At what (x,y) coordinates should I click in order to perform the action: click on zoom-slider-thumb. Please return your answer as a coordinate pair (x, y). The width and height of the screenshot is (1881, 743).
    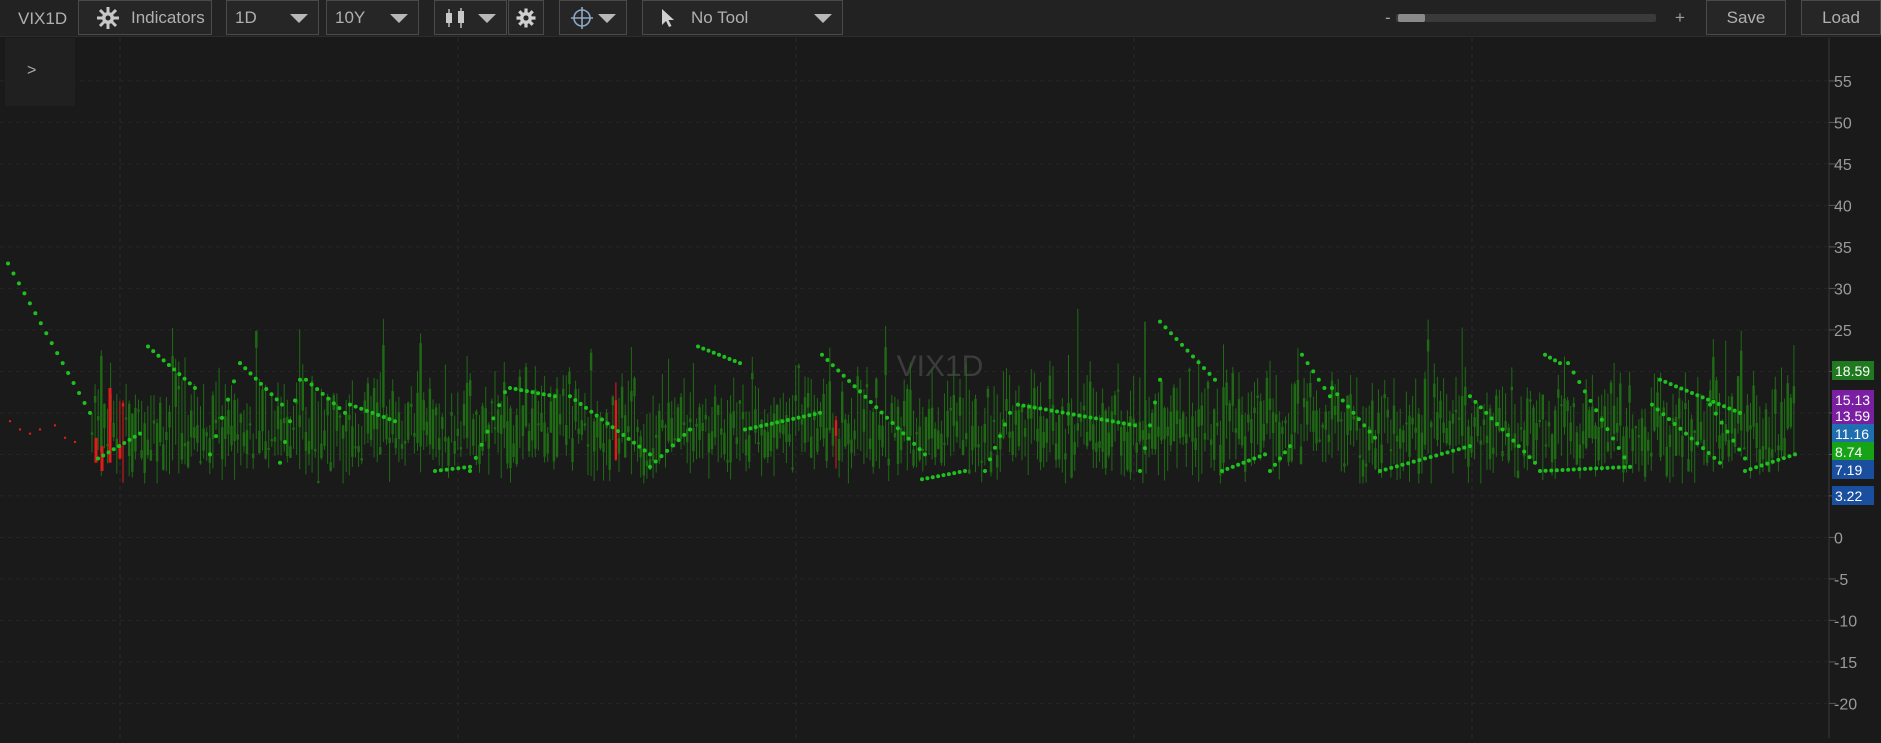
    Looking at the image, I should click on (1411, 18).